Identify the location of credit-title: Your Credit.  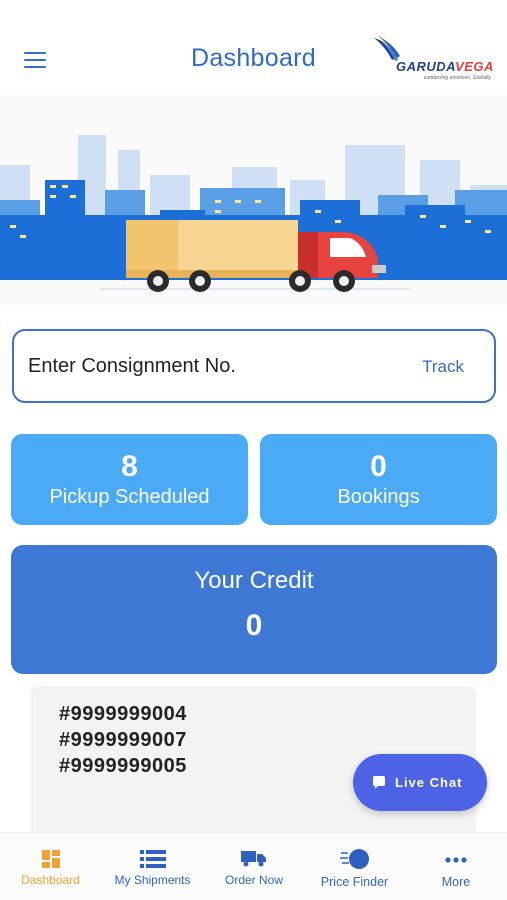
(254, 580).